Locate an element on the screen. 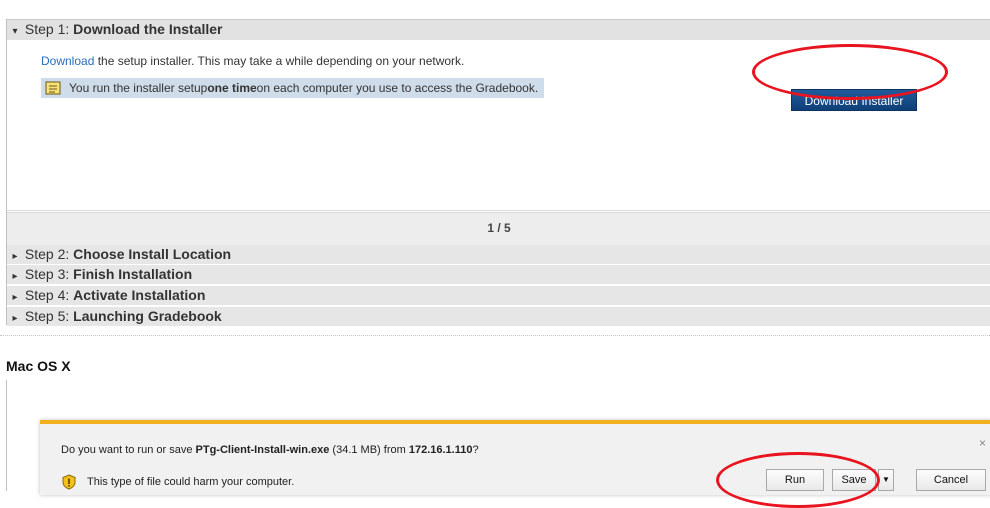 Image resolution: width=990 pixels, height=508 pixels. section-border is located at coordinates (6, 435).